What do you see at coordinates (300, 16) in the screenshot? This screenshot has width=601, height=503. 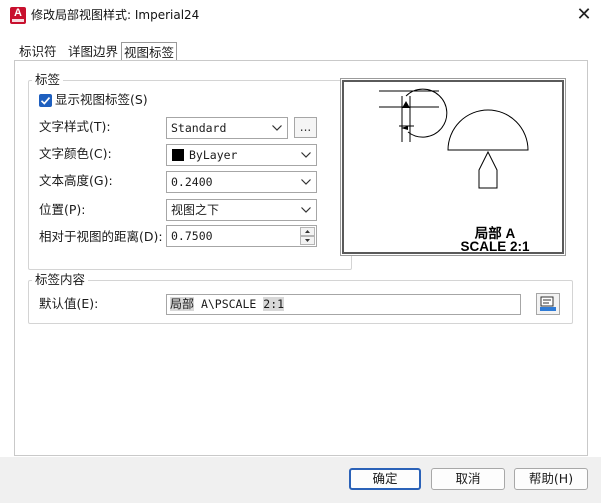 I see `title-bar: A 修改局部视图样式: Imperial24 ✕` at bounding box center [300, 16].